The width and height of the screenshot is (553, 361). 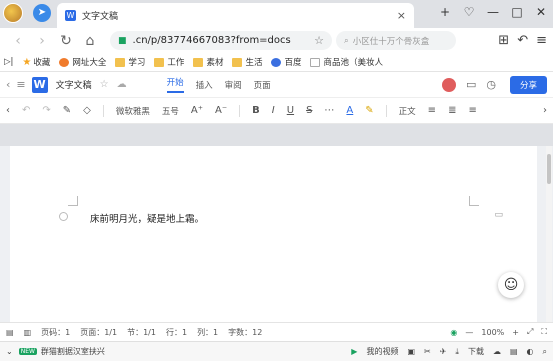 What do you see at coordinates (42, 13) in the screenshot?
I see `compass-icon: ➤` at bounding box center [42, 13].